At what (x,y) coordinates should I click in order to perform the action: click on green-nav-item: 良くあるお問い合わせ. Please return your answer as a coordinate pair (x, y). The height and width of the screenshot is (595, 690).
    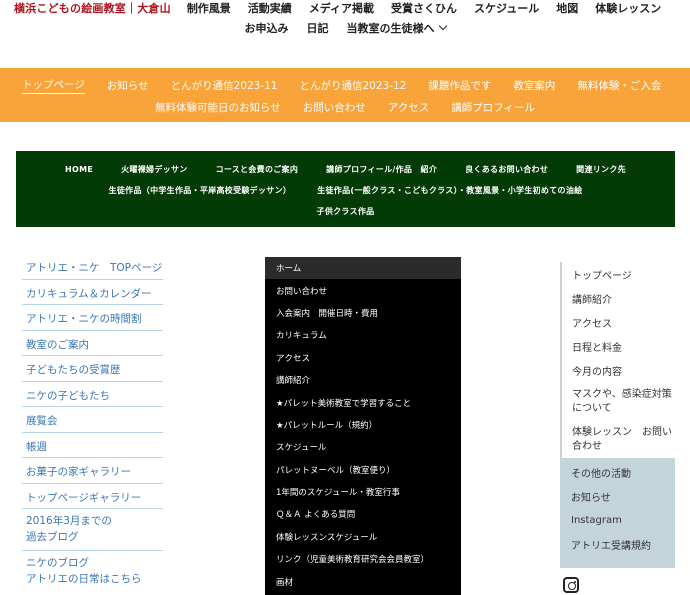
    Looking at the image, I should click on (506, 169).